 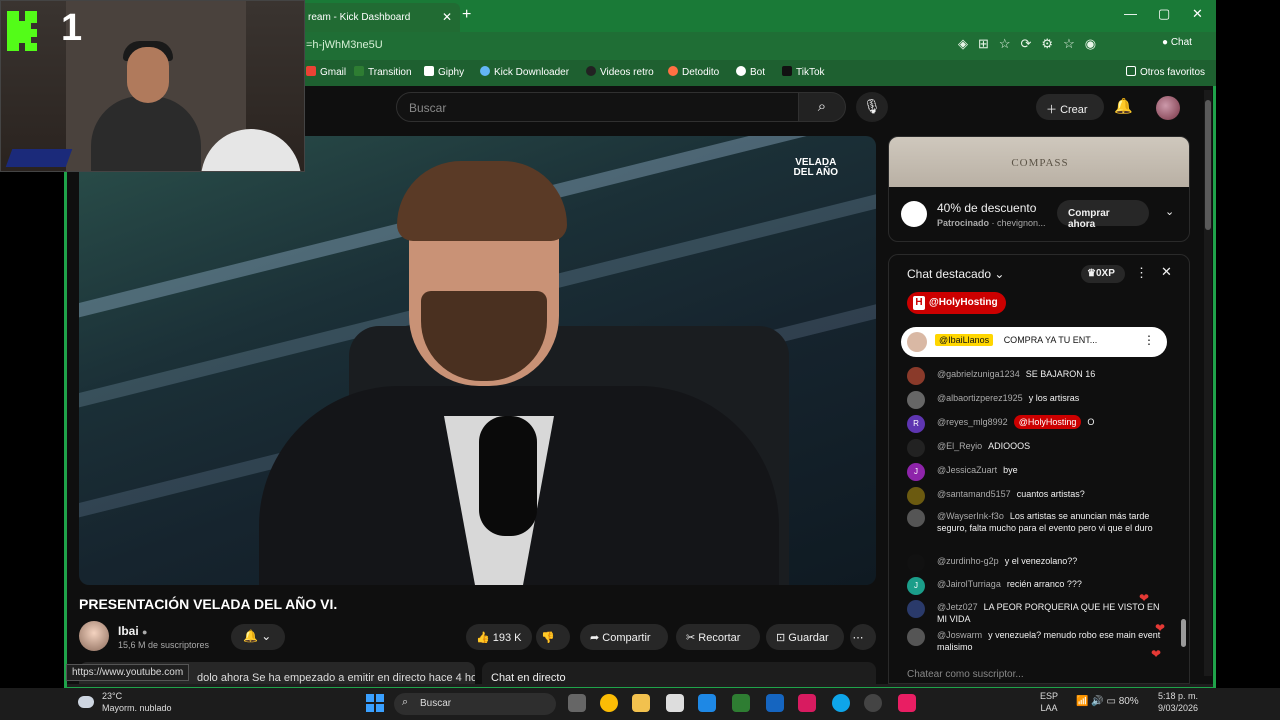 I want to click on chat-username: @albaortizperez1925, so click(x=980, y=398).